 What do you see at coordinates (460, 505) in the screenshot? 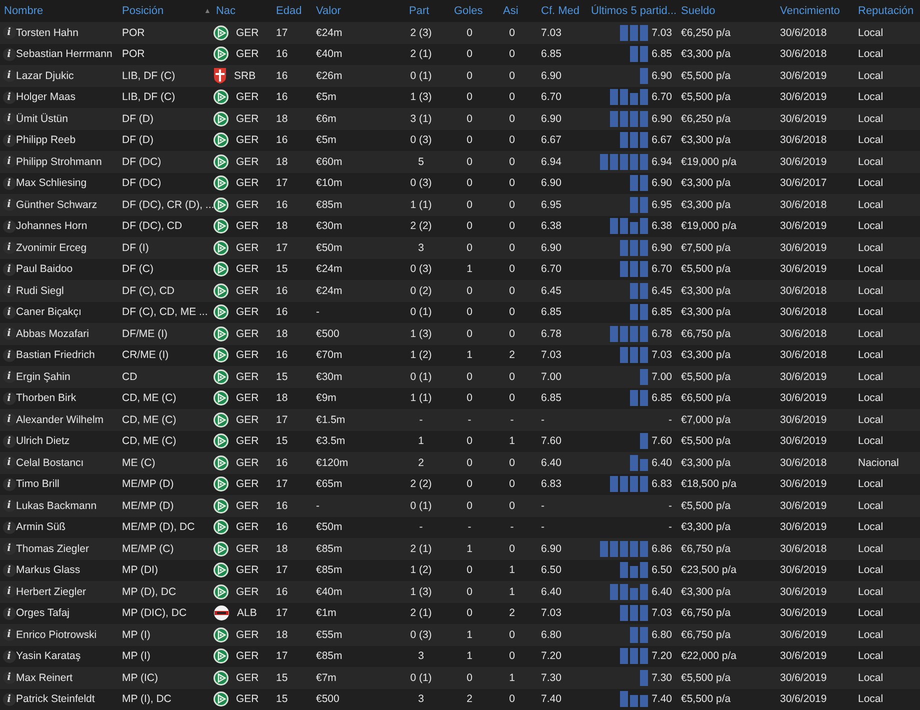
I see `player-row: i Lukas Backmann ME/MP (D) GER 16 - 0 (1) 0 0 - - €5,500 p/a 30/6/2019 Local` at bounding box center [460, 505].